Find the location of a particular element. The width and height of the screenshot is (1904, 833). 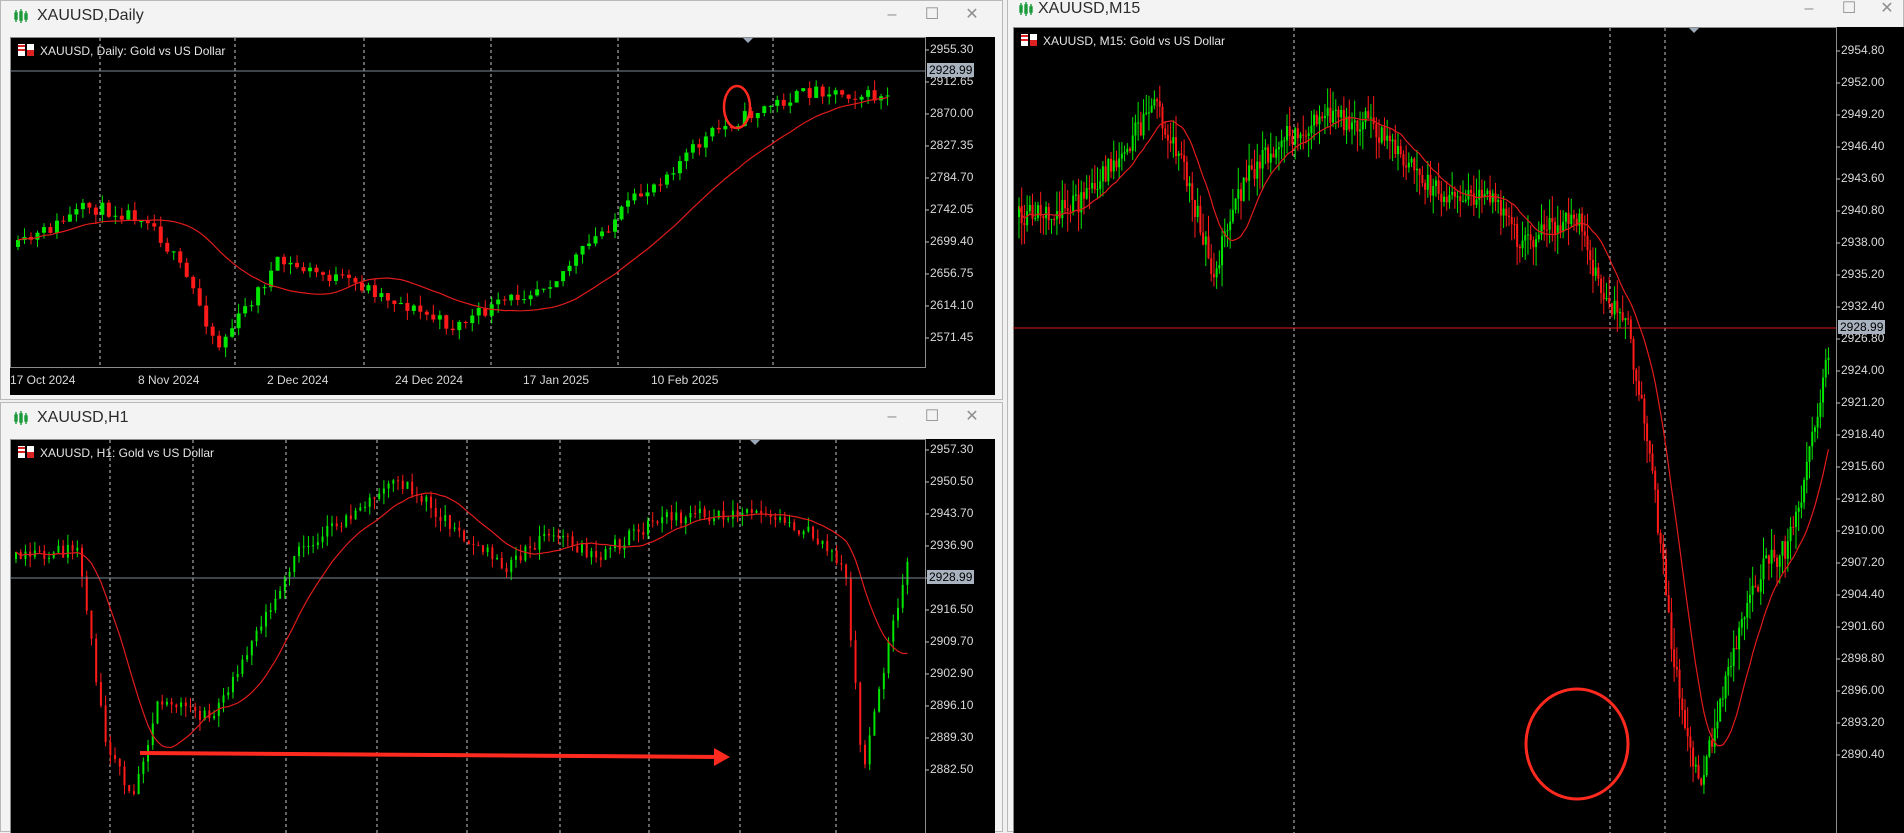

titlebar: XAUUSD,M15 – ☐ ✕ is located at coordinates (1455, 11).